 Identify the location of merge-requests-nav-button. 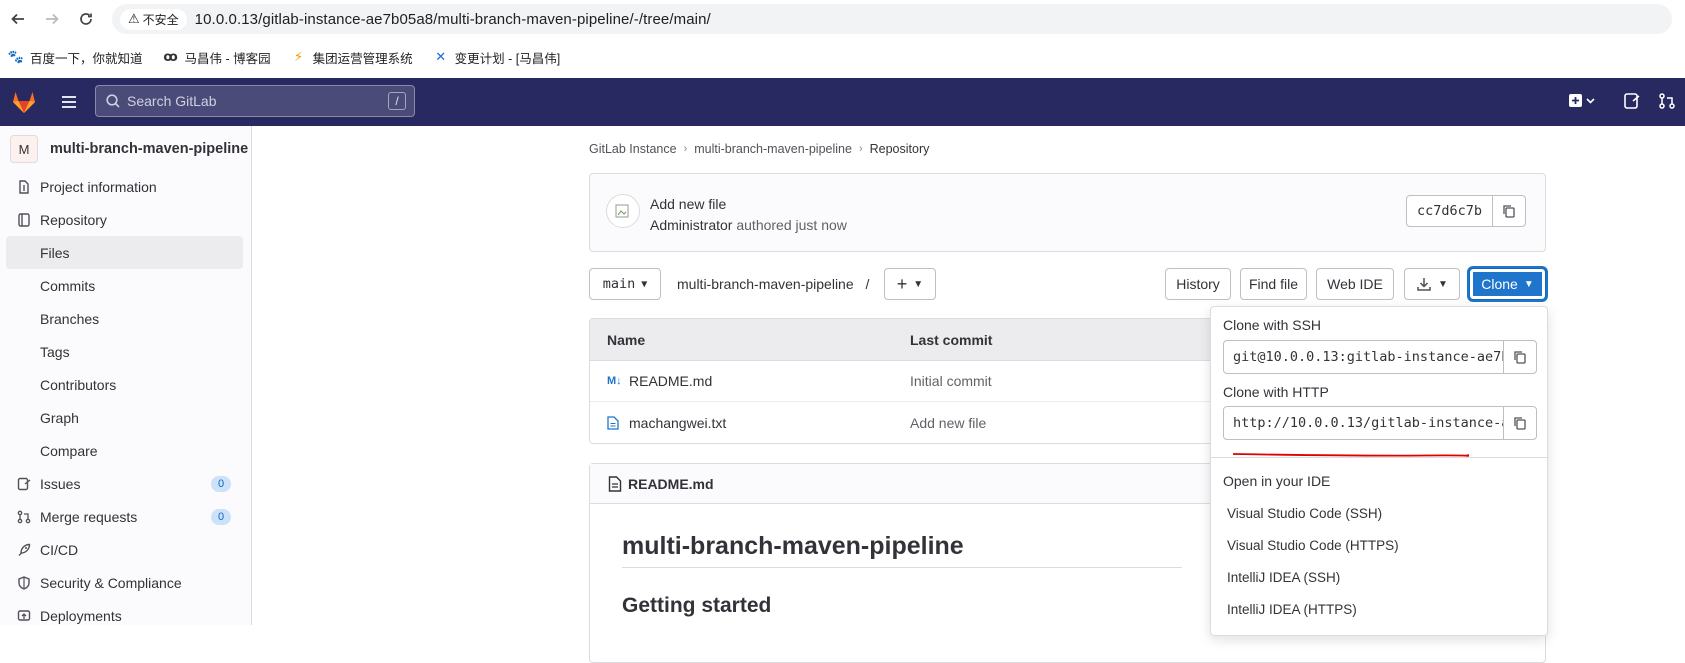
(1667, 103).